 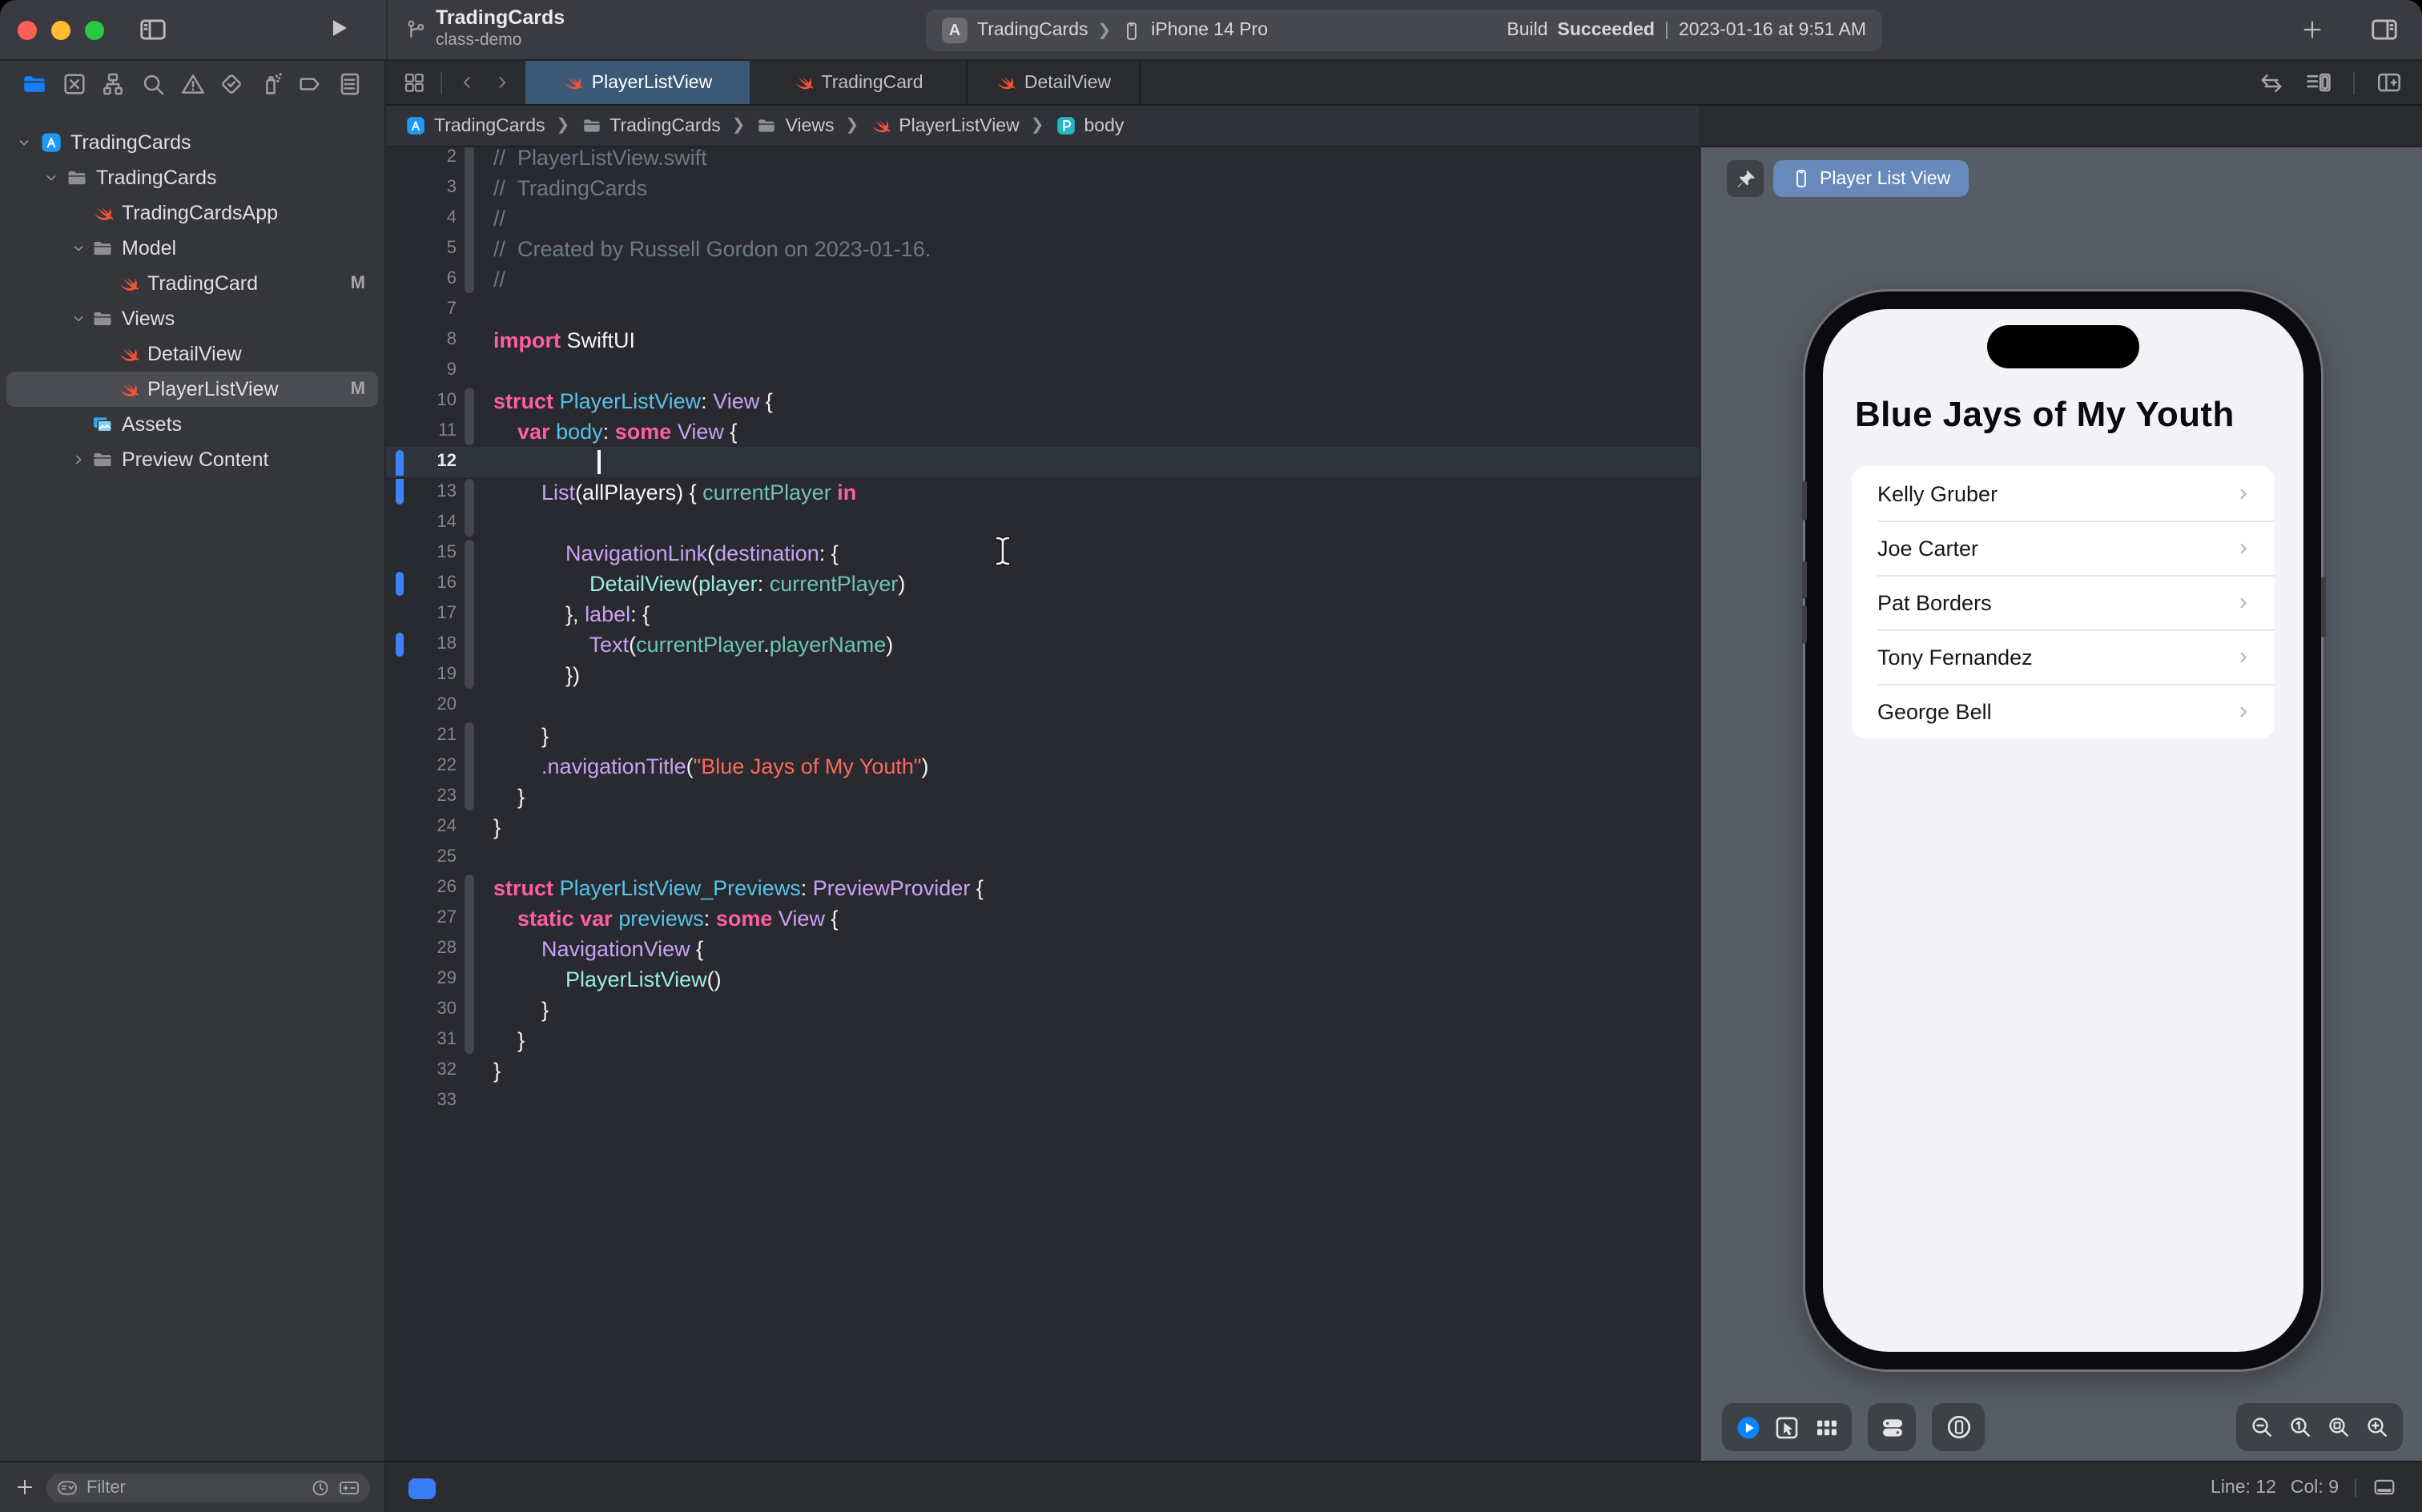 What do you see at coordinates (310, 83) in the screenshot?
I see `breakpoint-navigator-icon` at bounding box center [310, 83].